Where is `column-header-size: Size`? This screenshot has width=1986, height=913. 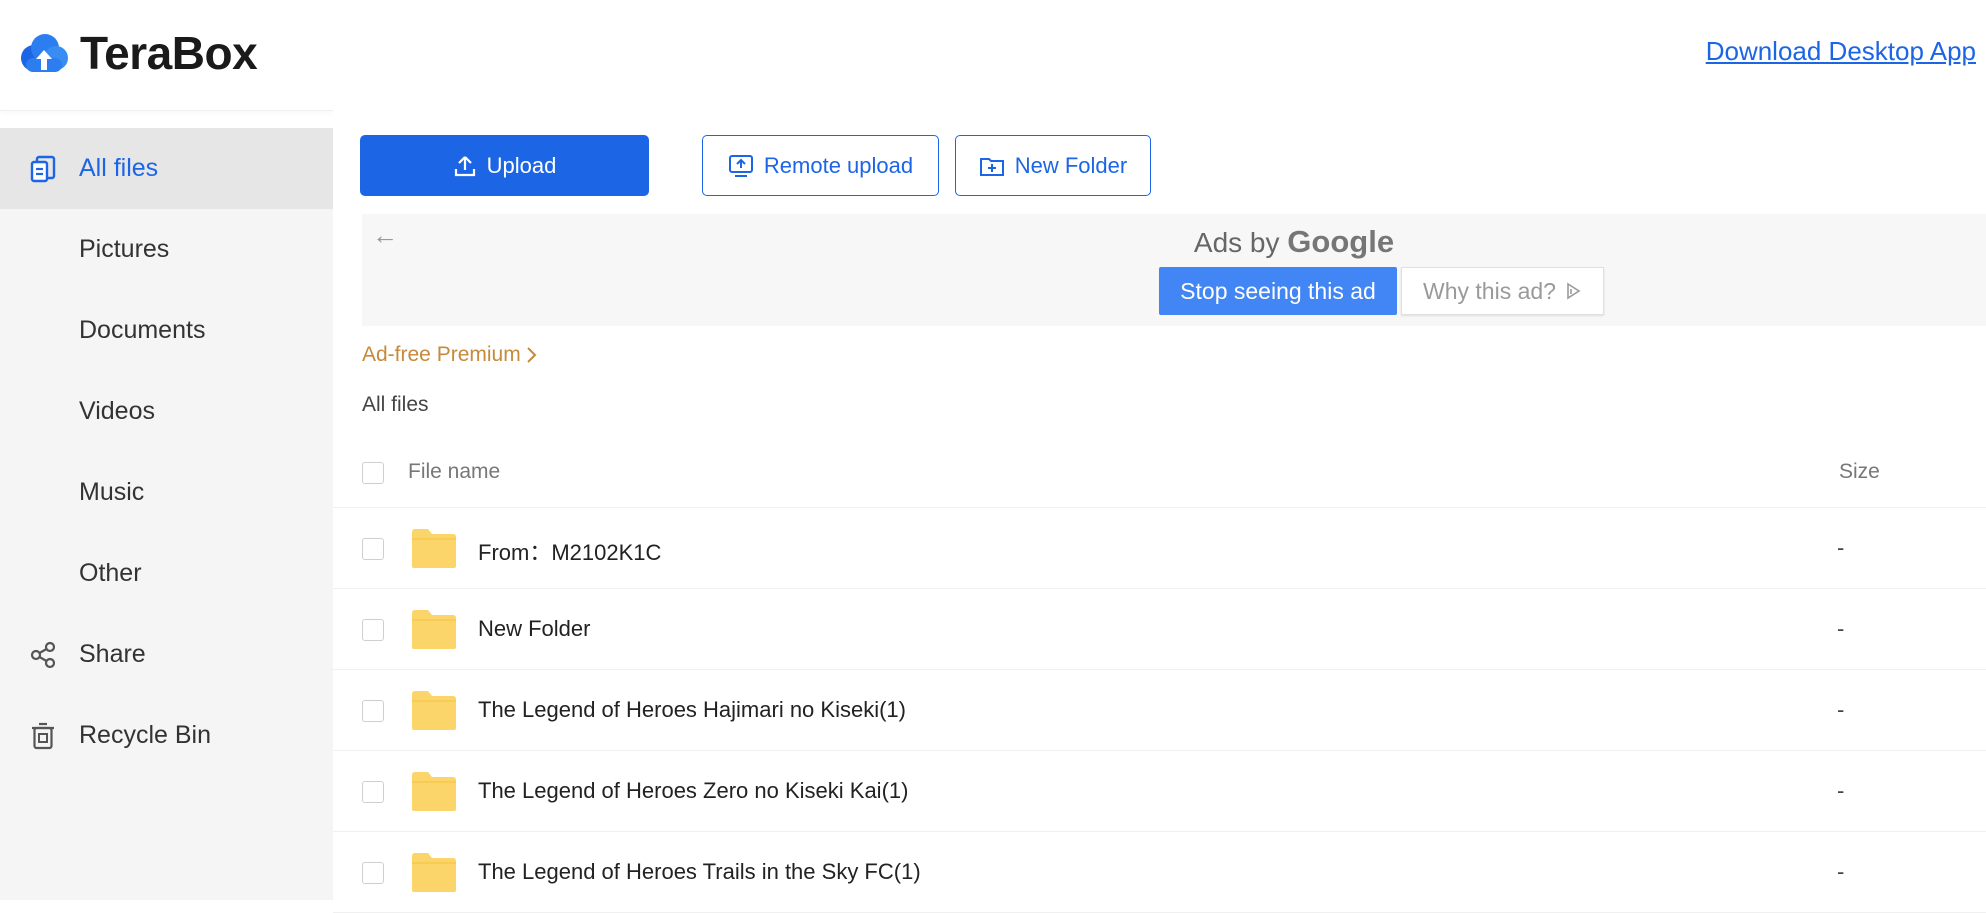
column-header-size: Size is located at coordinates (1859, 472).